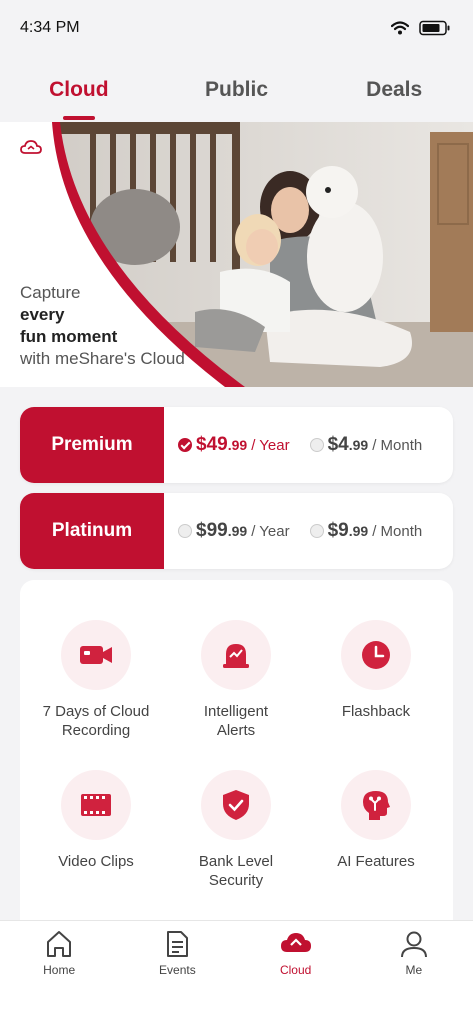 Image resolution: width=473 pixels, height=1024 pixels. I want to click on banner-line-2: every, so click(42, 314).